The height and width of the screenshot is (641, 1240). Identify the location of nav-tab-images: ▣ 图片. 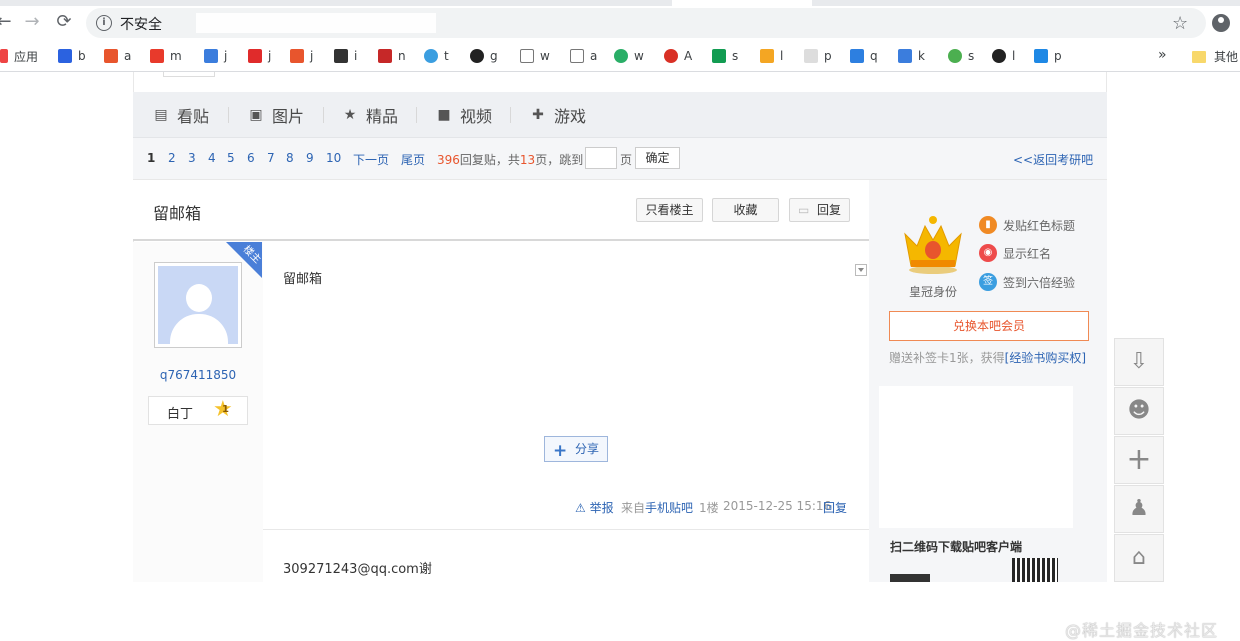
(276, 115).